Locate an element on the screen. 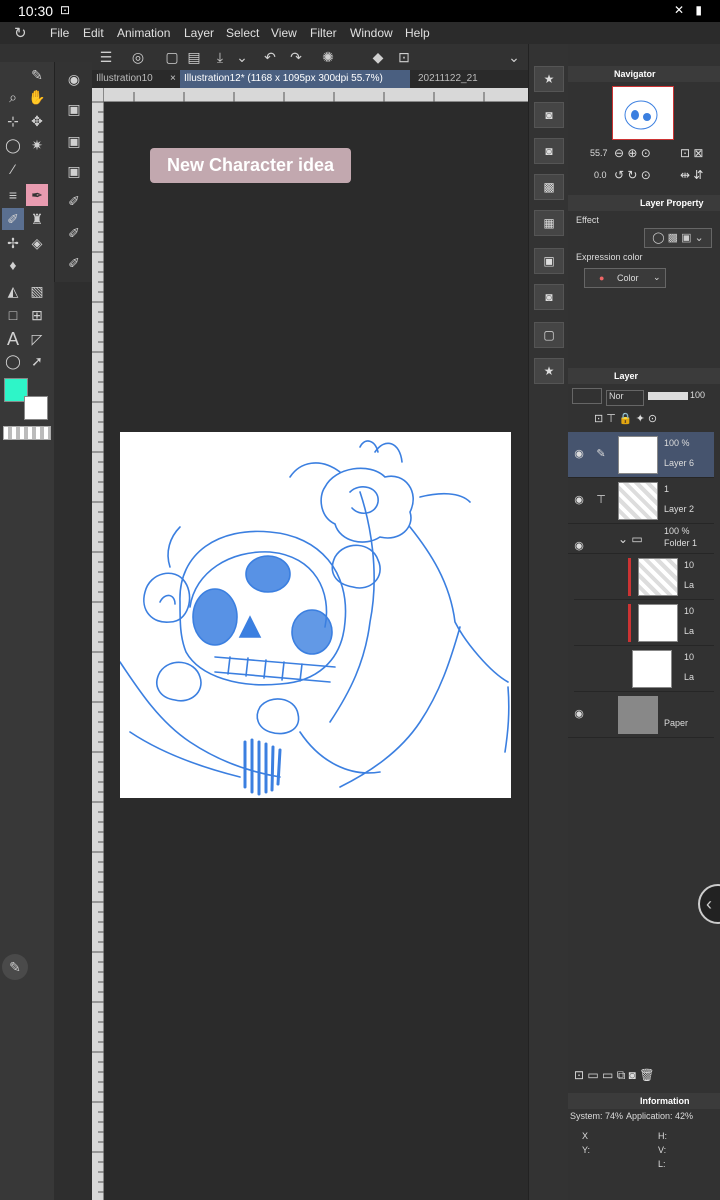 The image size is (720, 1200). zoom-value: 55.7 is located at coordinates (599, 153).